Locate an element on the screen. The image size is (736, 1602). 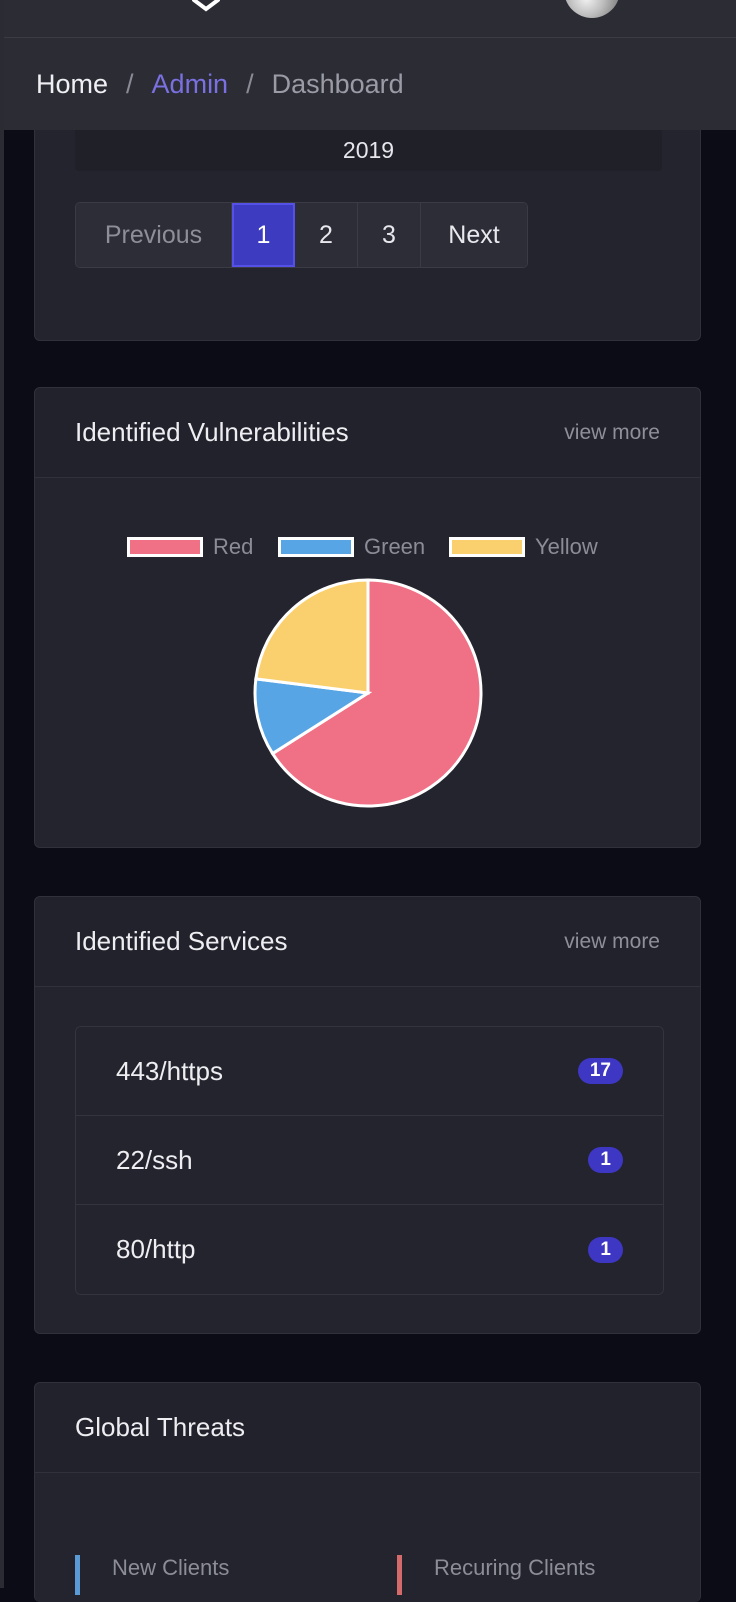
legend-label: Yellow is located at coordinates (566, 546).